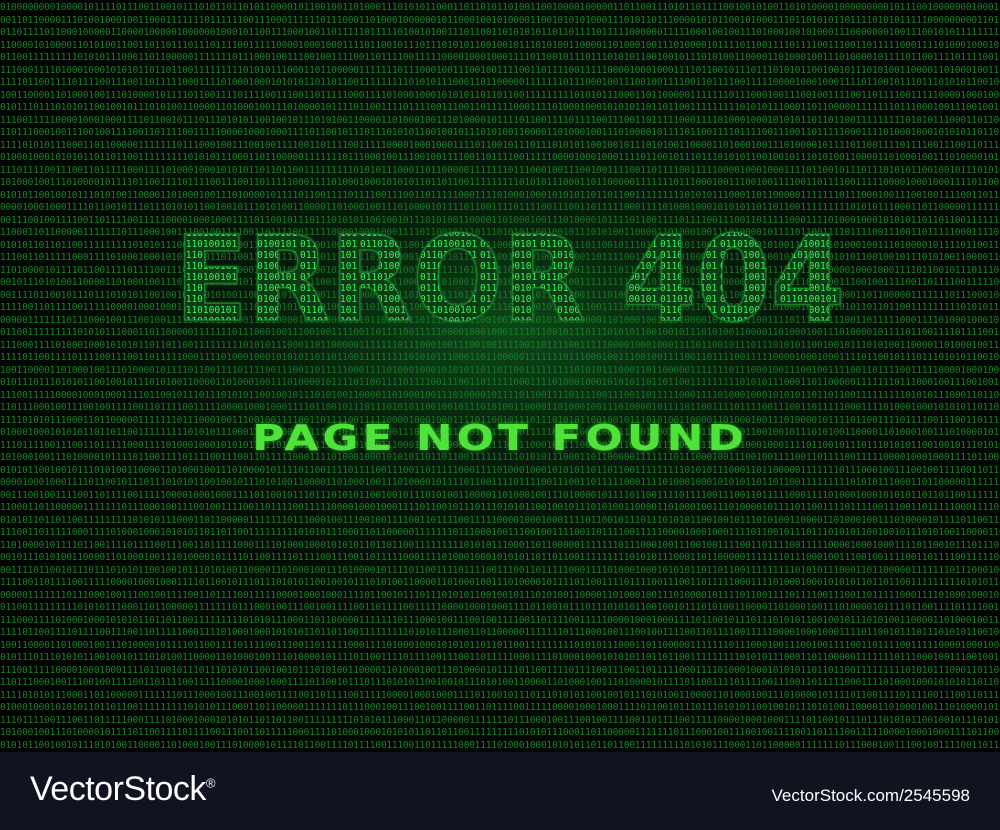  Describe the element at coordinates (870, 795) in the screenshot. I see `image-id-text: VectorStock.com/2545598` at that location.